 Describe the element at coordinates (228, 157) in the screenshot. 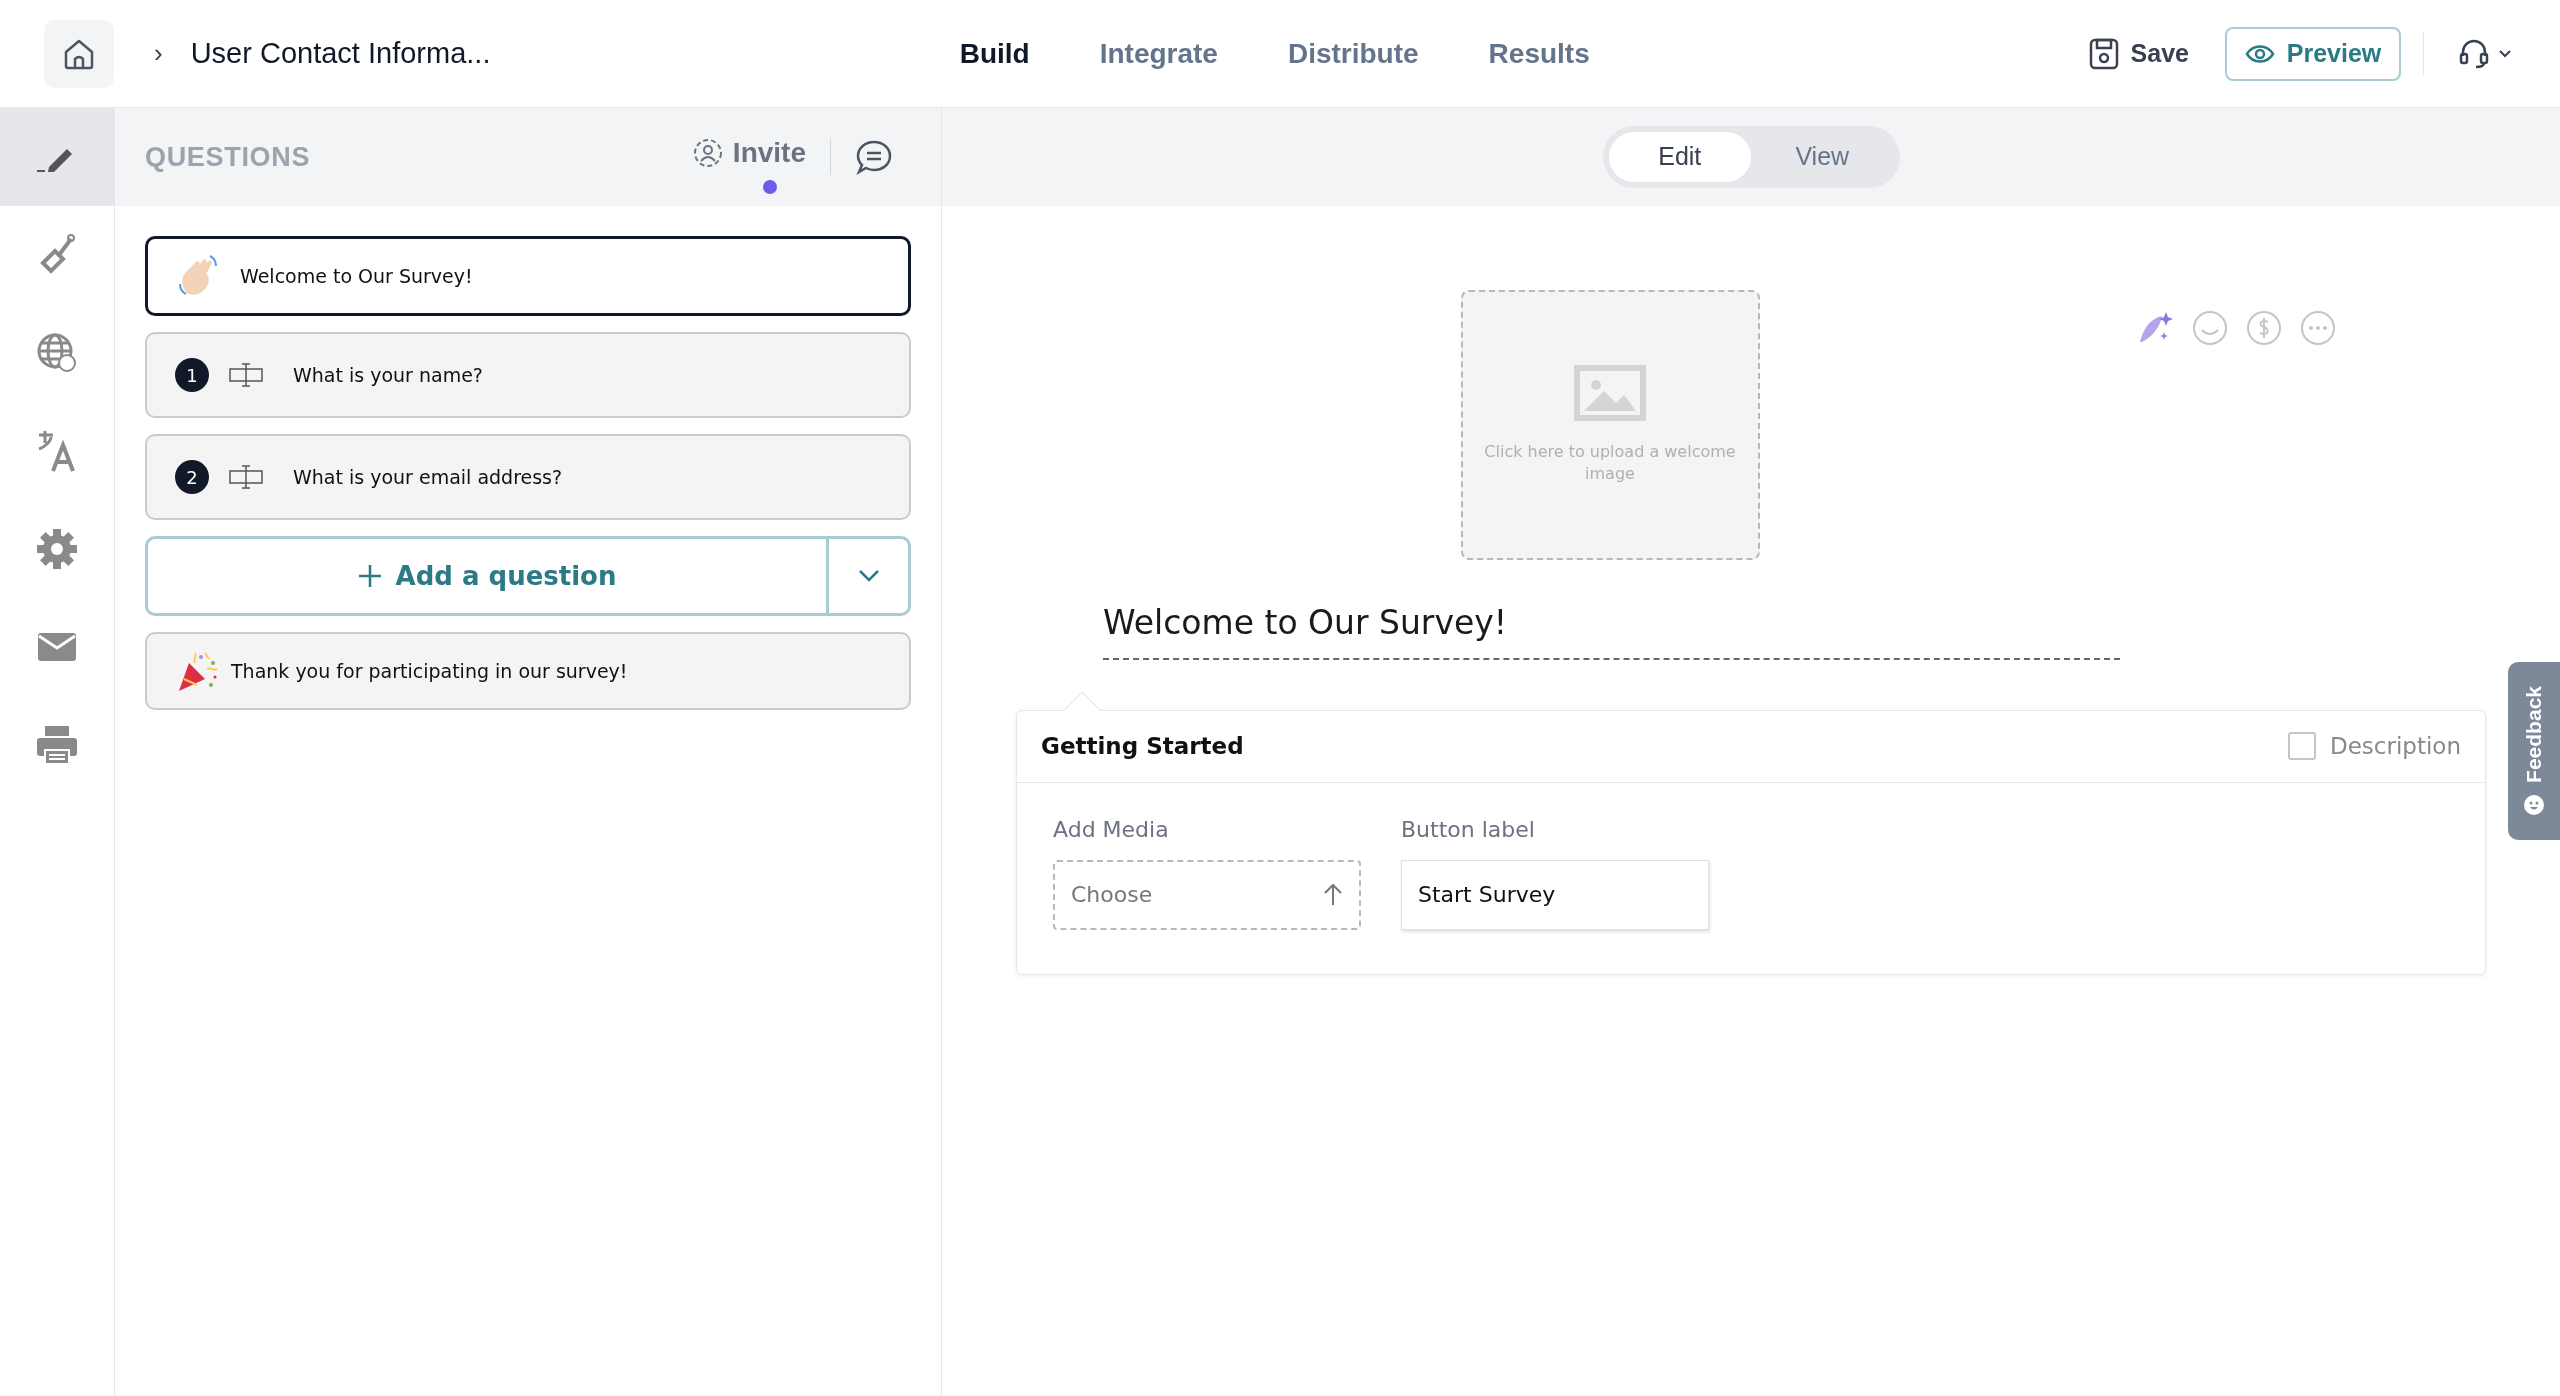

I see `panel-title: QUESTIONS` at that location.